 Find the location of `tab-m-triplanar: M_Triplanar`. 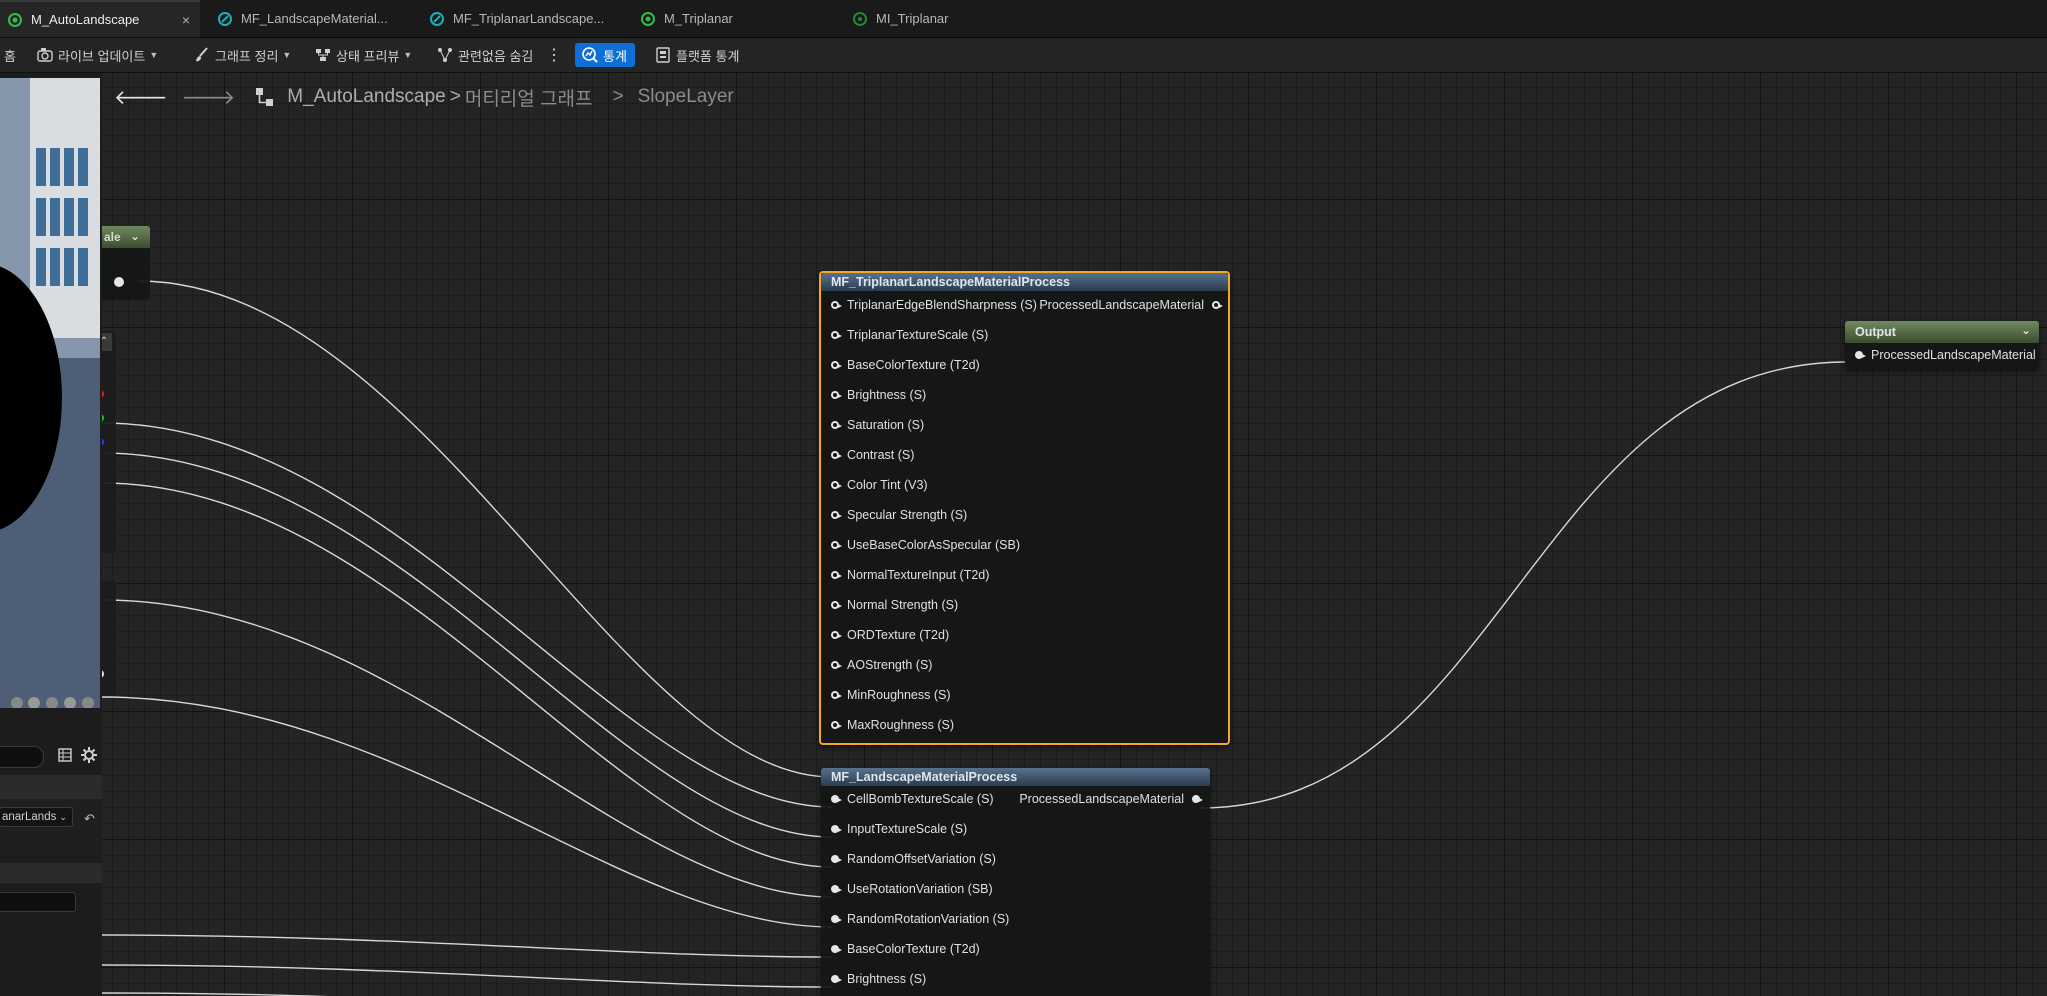

tab-m-triplanar: M_Triplanar is located at coordinates (733, 18).